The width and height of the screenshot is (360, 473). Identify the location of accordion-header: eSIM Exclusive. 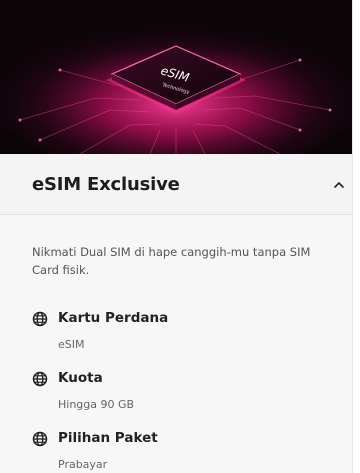
(176, 184).